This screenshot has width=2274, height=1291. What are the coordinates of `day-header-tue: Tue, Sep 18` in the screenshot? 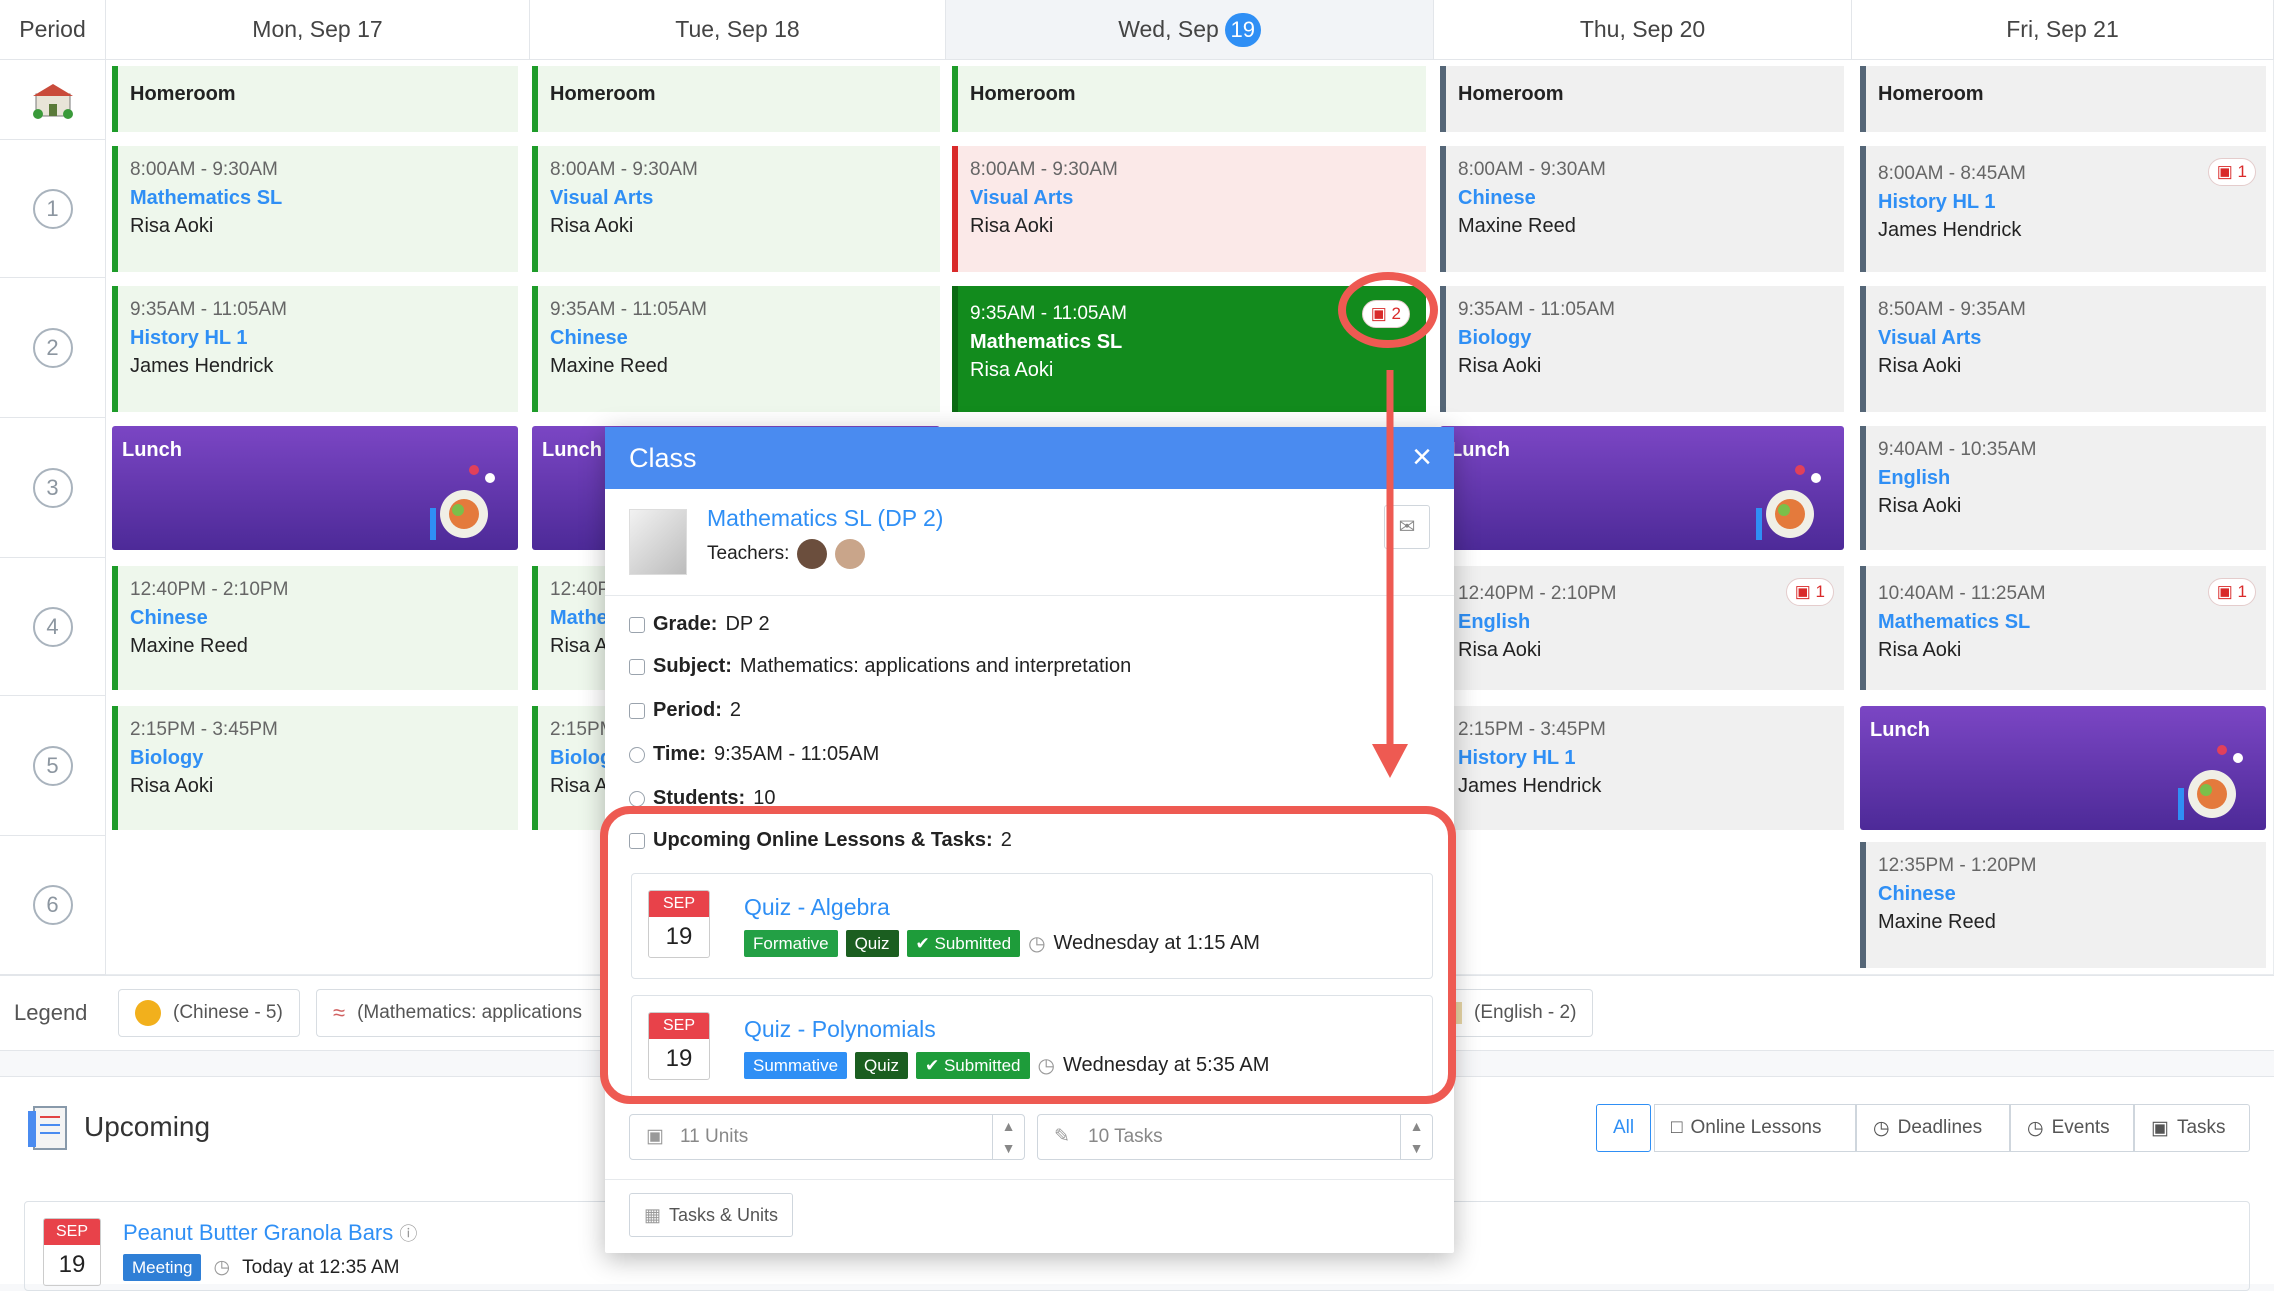 It's located at (738, 30).